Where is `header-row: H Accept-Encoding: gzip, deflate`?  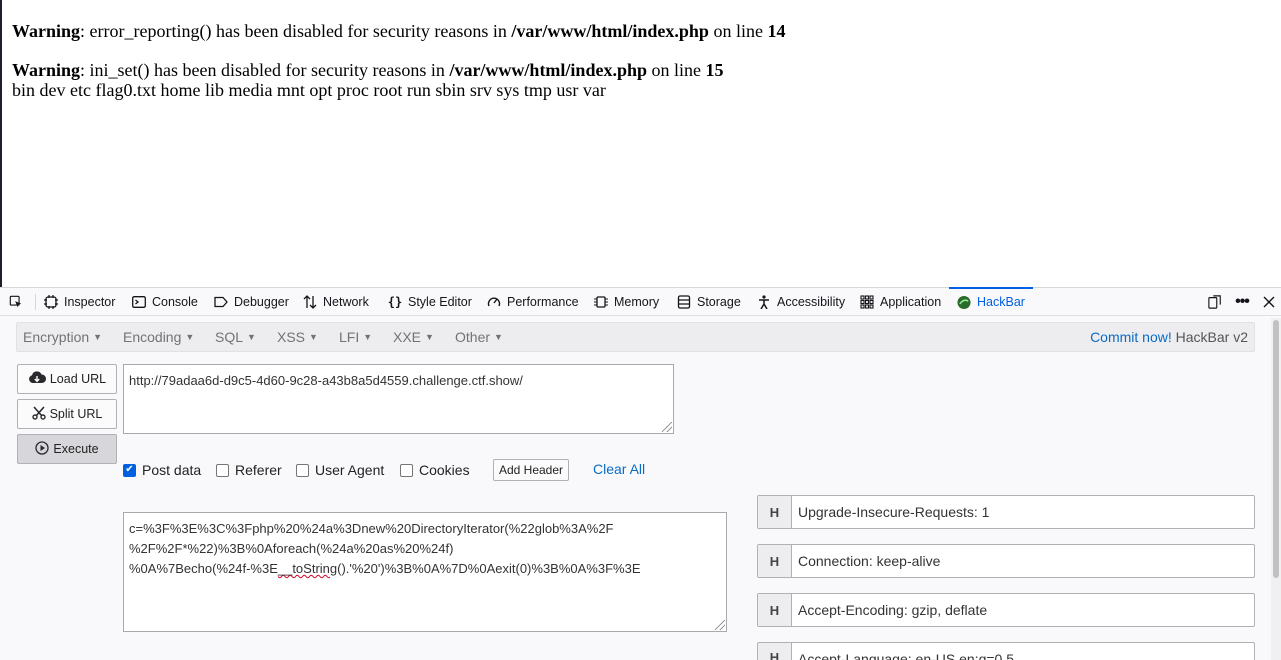
header-row: H Accept-Encoding: gzip, deflate is located at coordinates (1006, 610).